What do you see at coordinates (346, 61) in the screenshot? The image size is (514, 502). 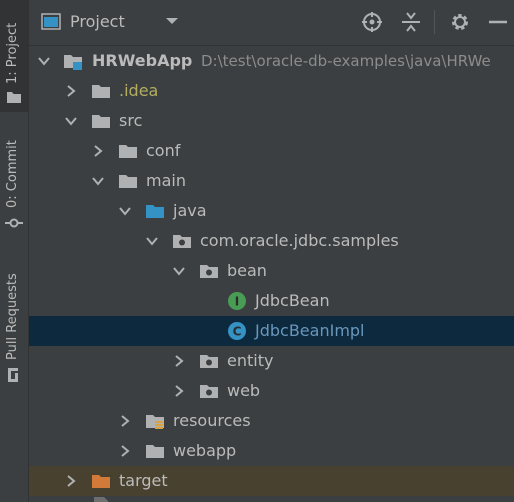 I see `tree-root-path: D:\test\oracle-db-examples\java\HRWe` at bounding box center [346, 61].